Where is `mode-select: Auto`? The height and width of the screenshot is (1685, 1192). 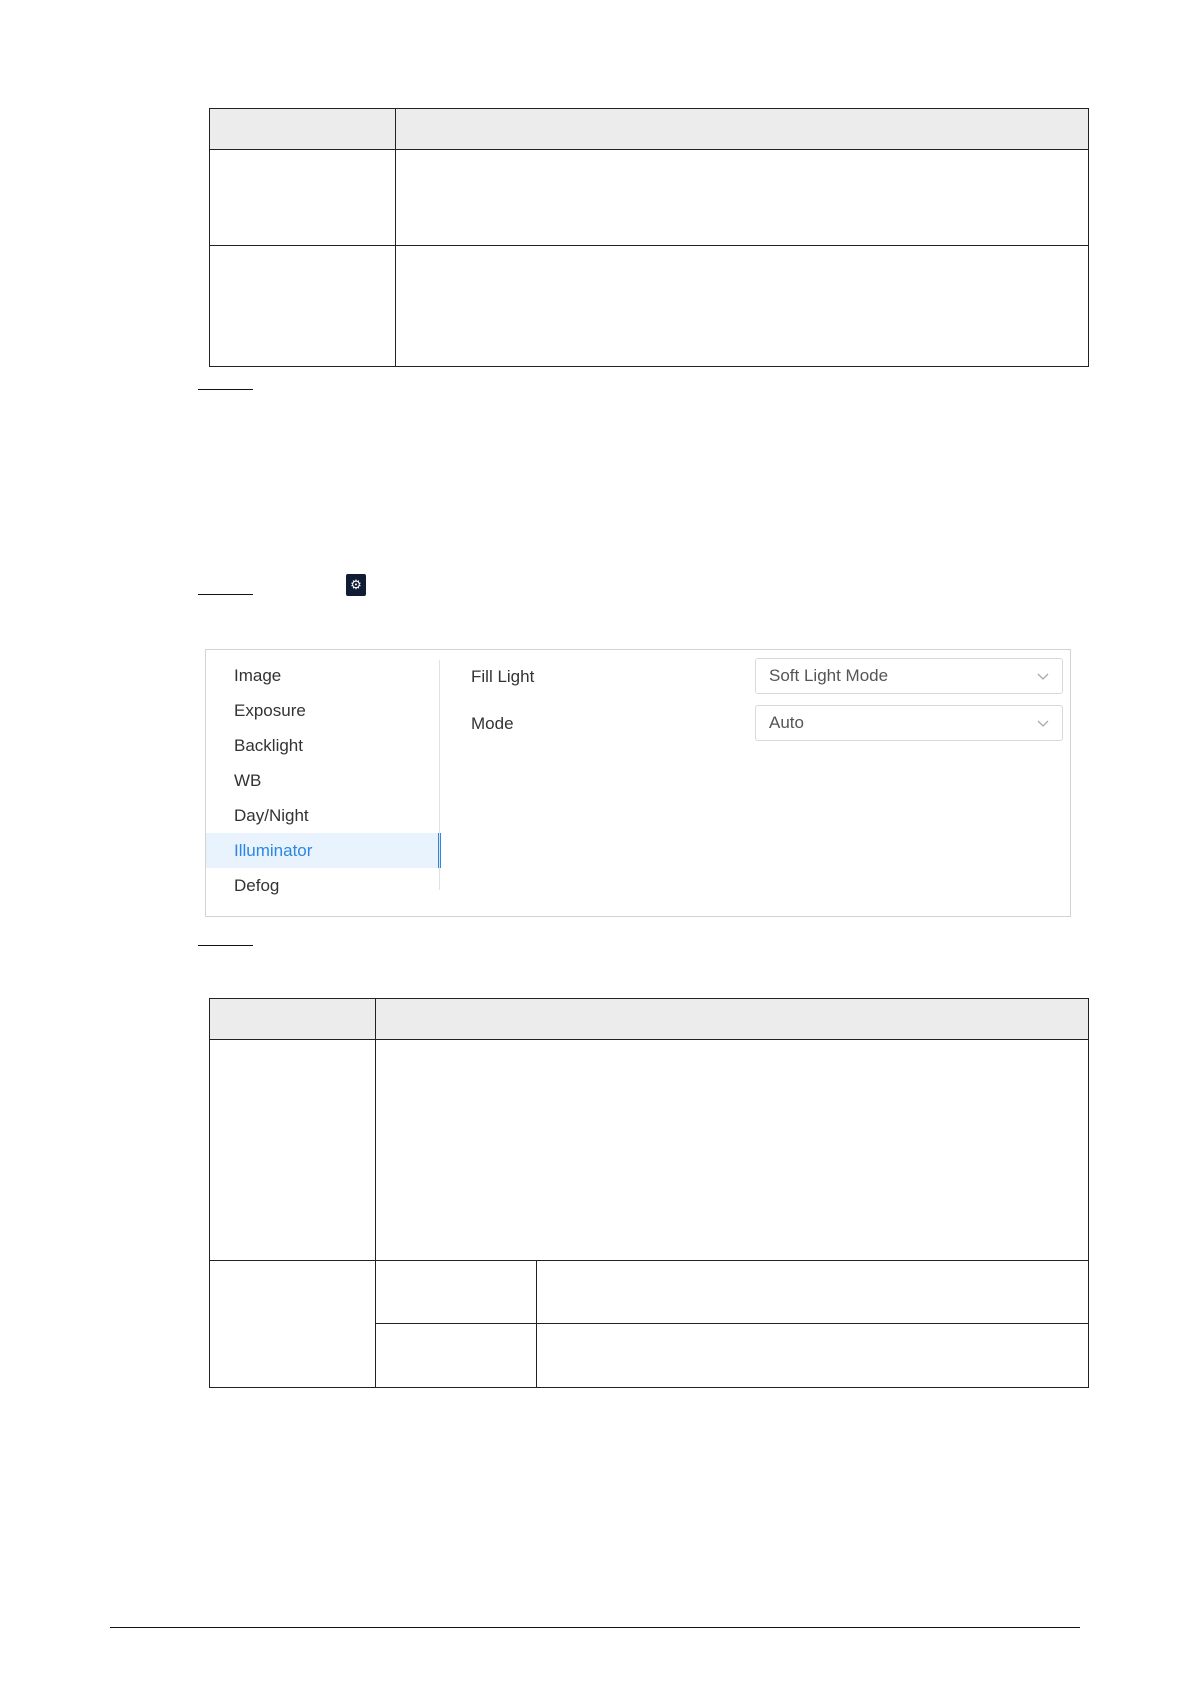 mode-select: Auto is located at coordinates (909, 723).